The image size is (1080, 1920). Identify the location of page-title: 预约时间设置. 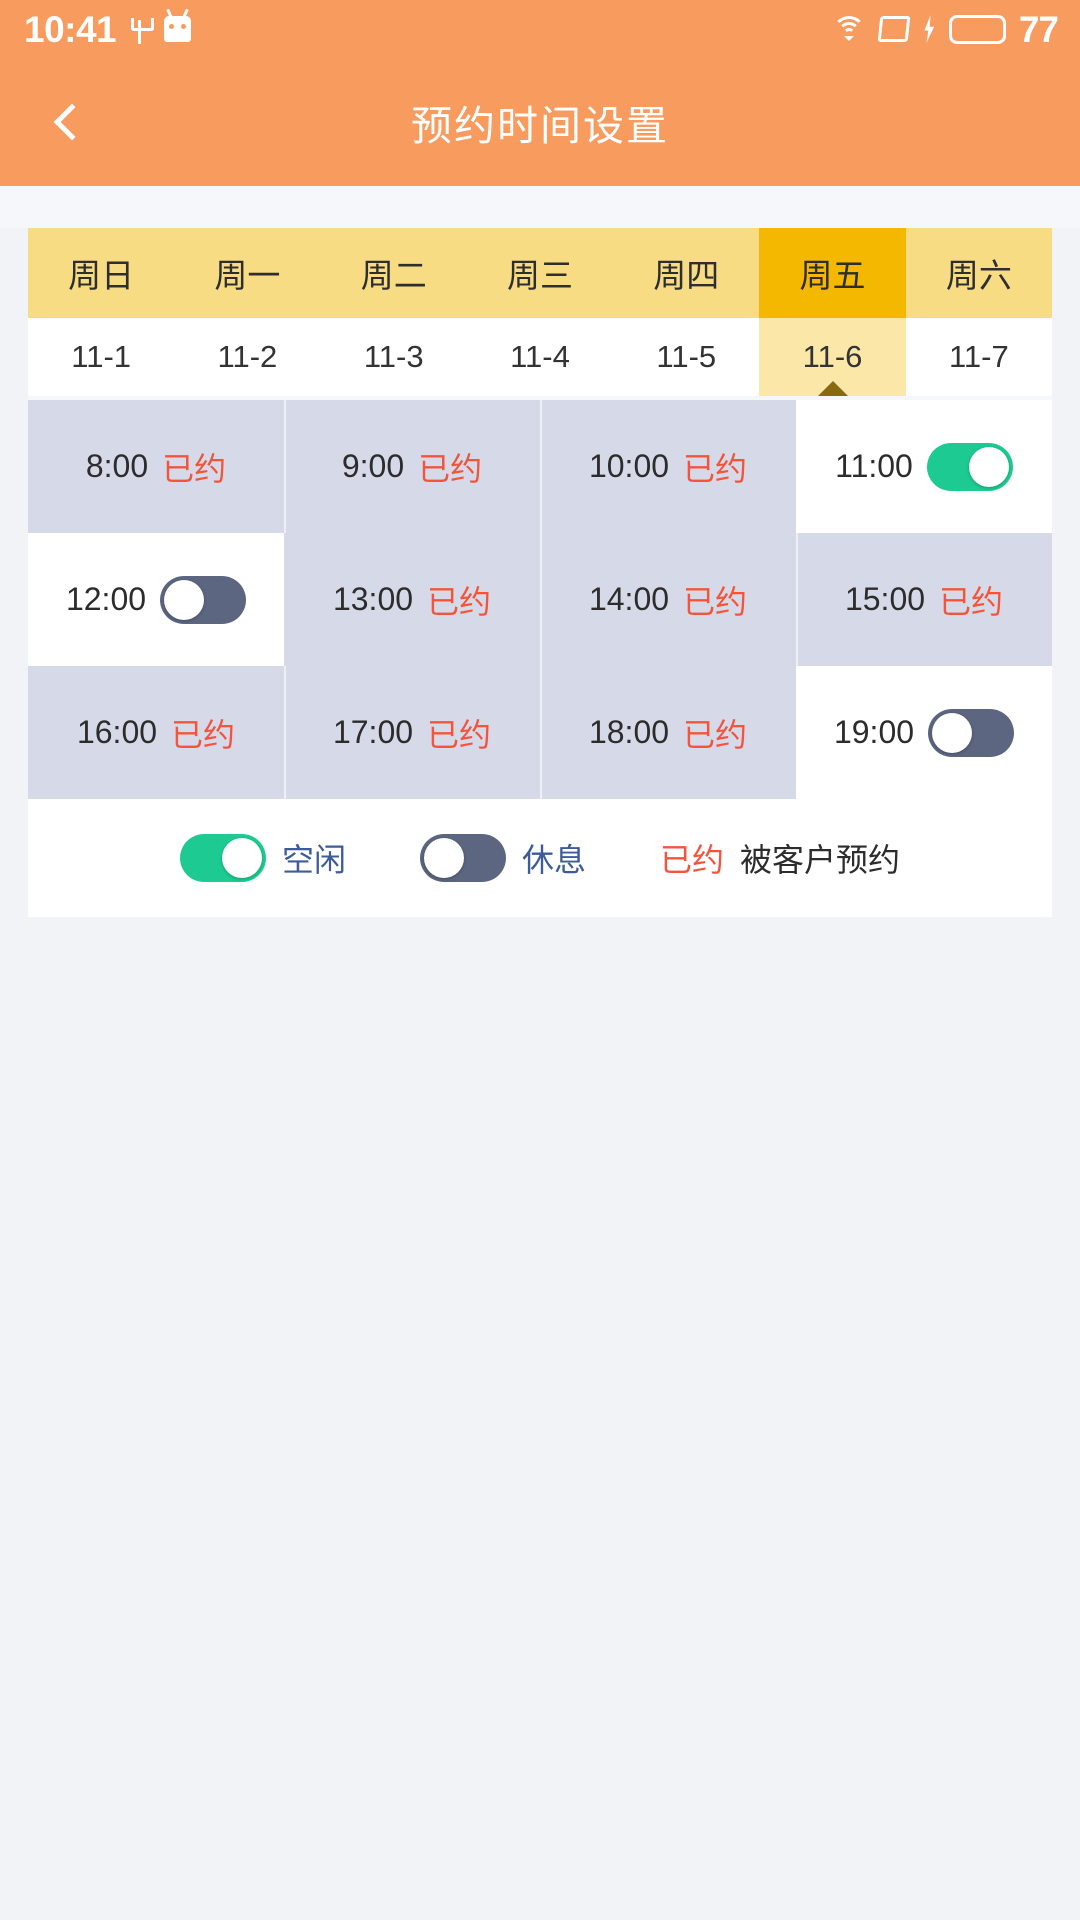
(540, 126).